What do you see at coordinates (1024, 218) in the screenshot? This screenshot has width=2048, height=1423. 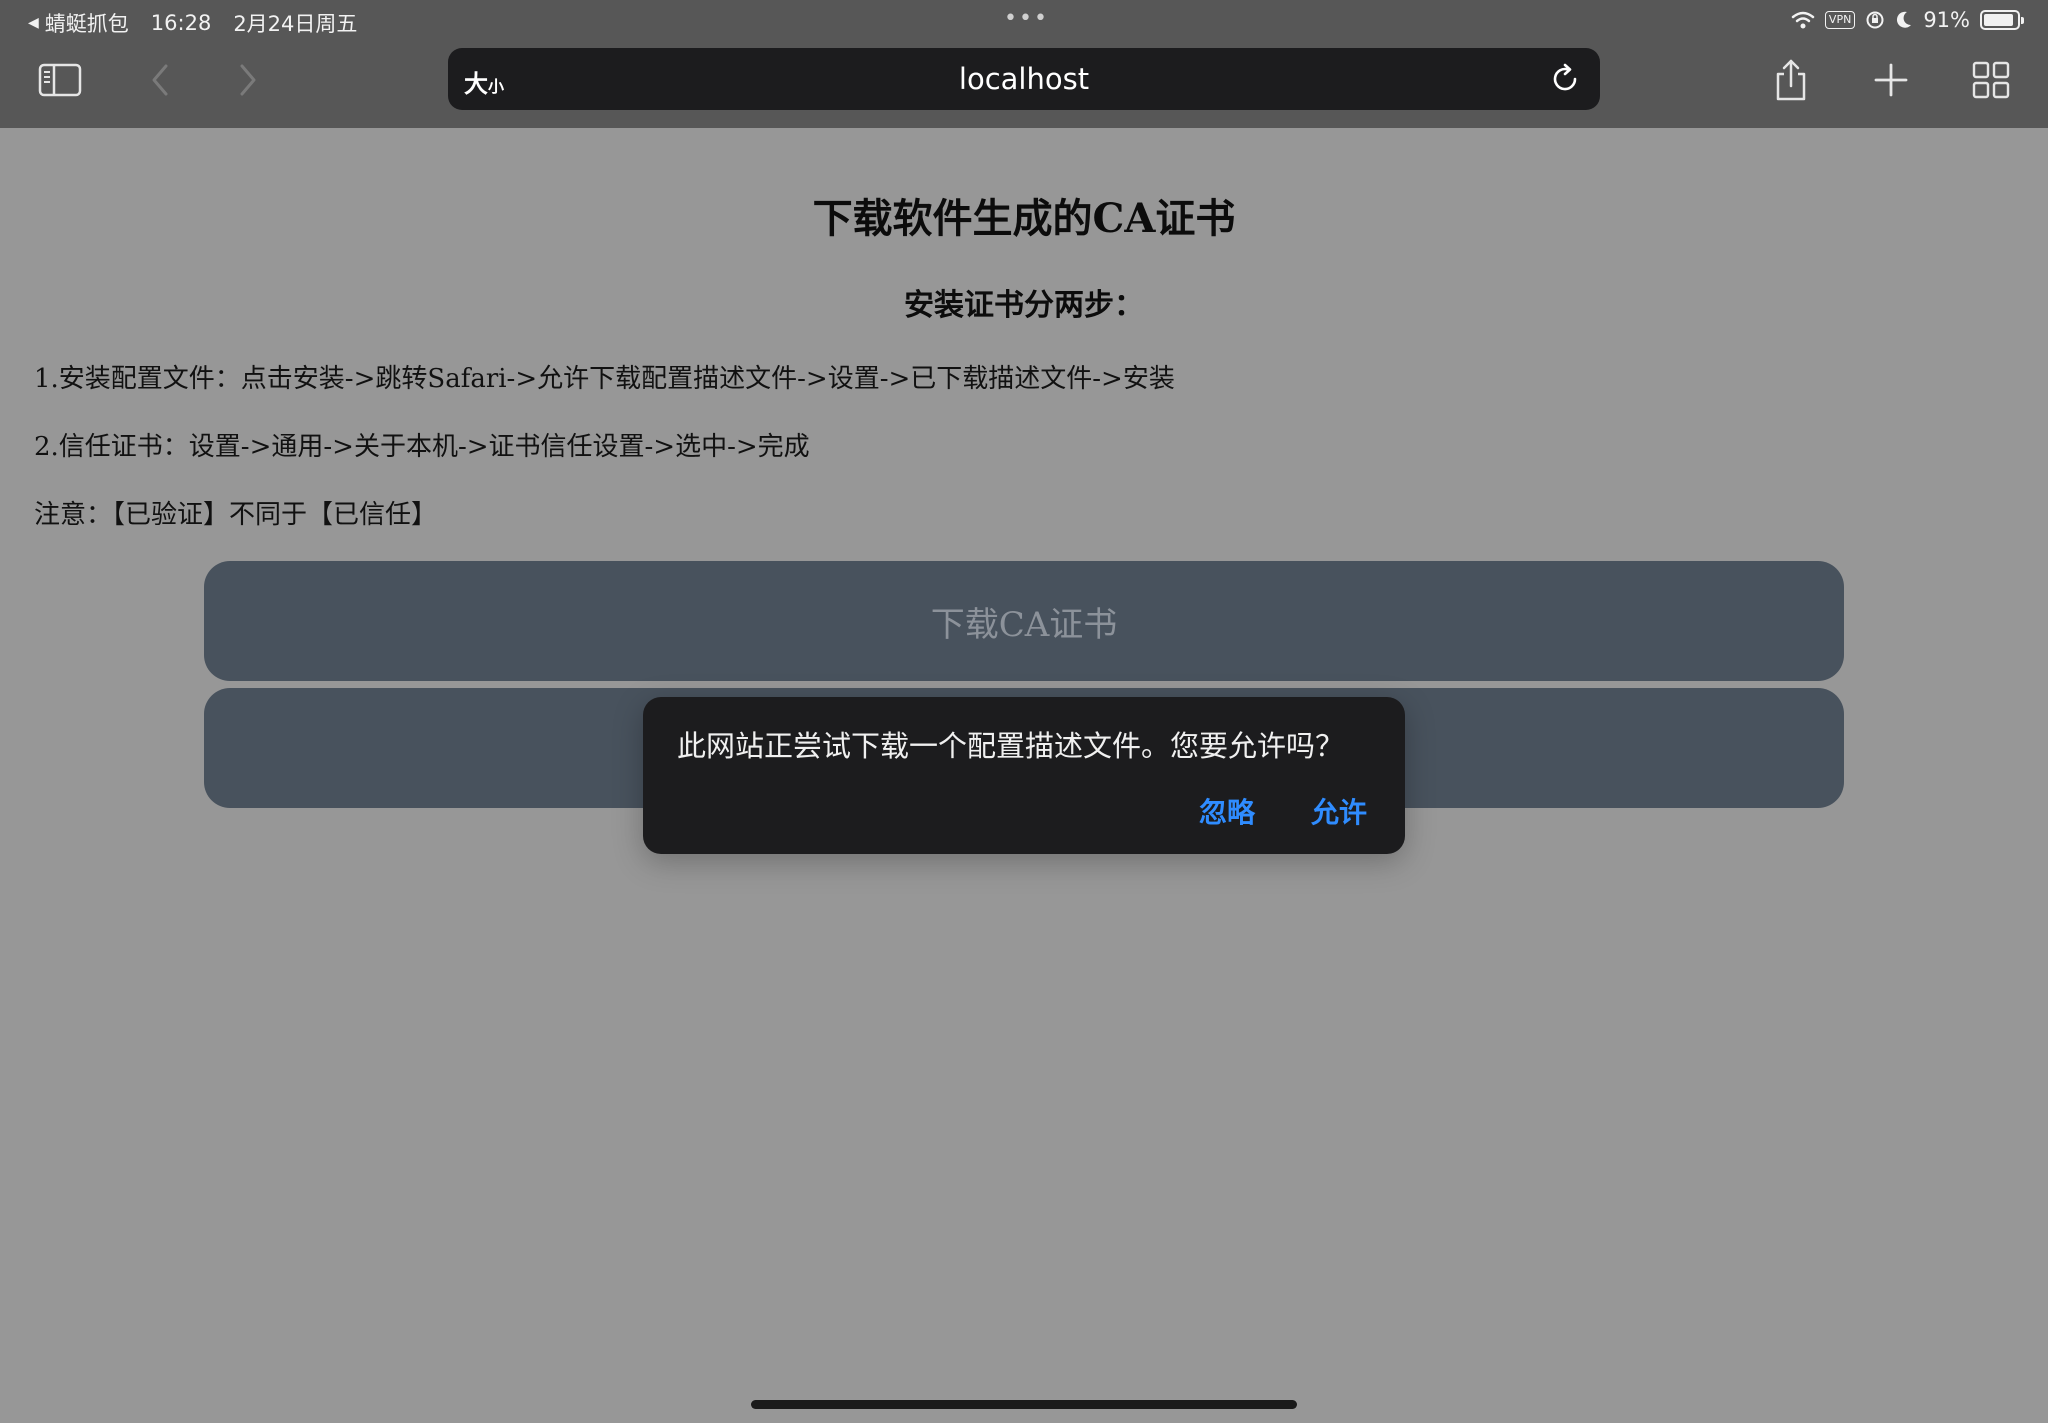 I see `page-title: 下载软件生成的CA证书` at bounding box center [1024, 218].